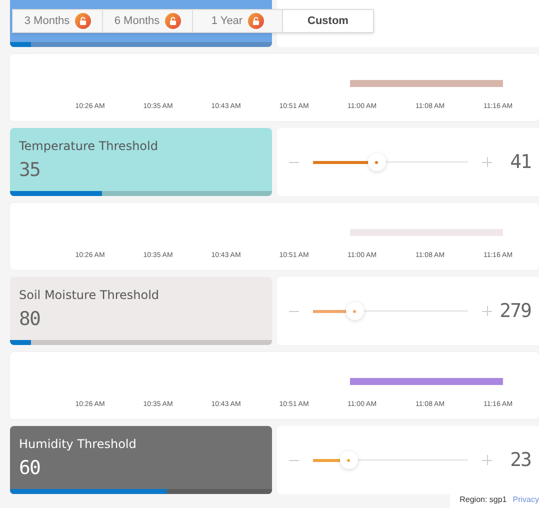 Image resolution: width=539 pixels, height=508 pixels. What do you see at coordinates (328, 21) in the screenshot?
I see `range-tab: Custom` at bounding box center [328, 21].